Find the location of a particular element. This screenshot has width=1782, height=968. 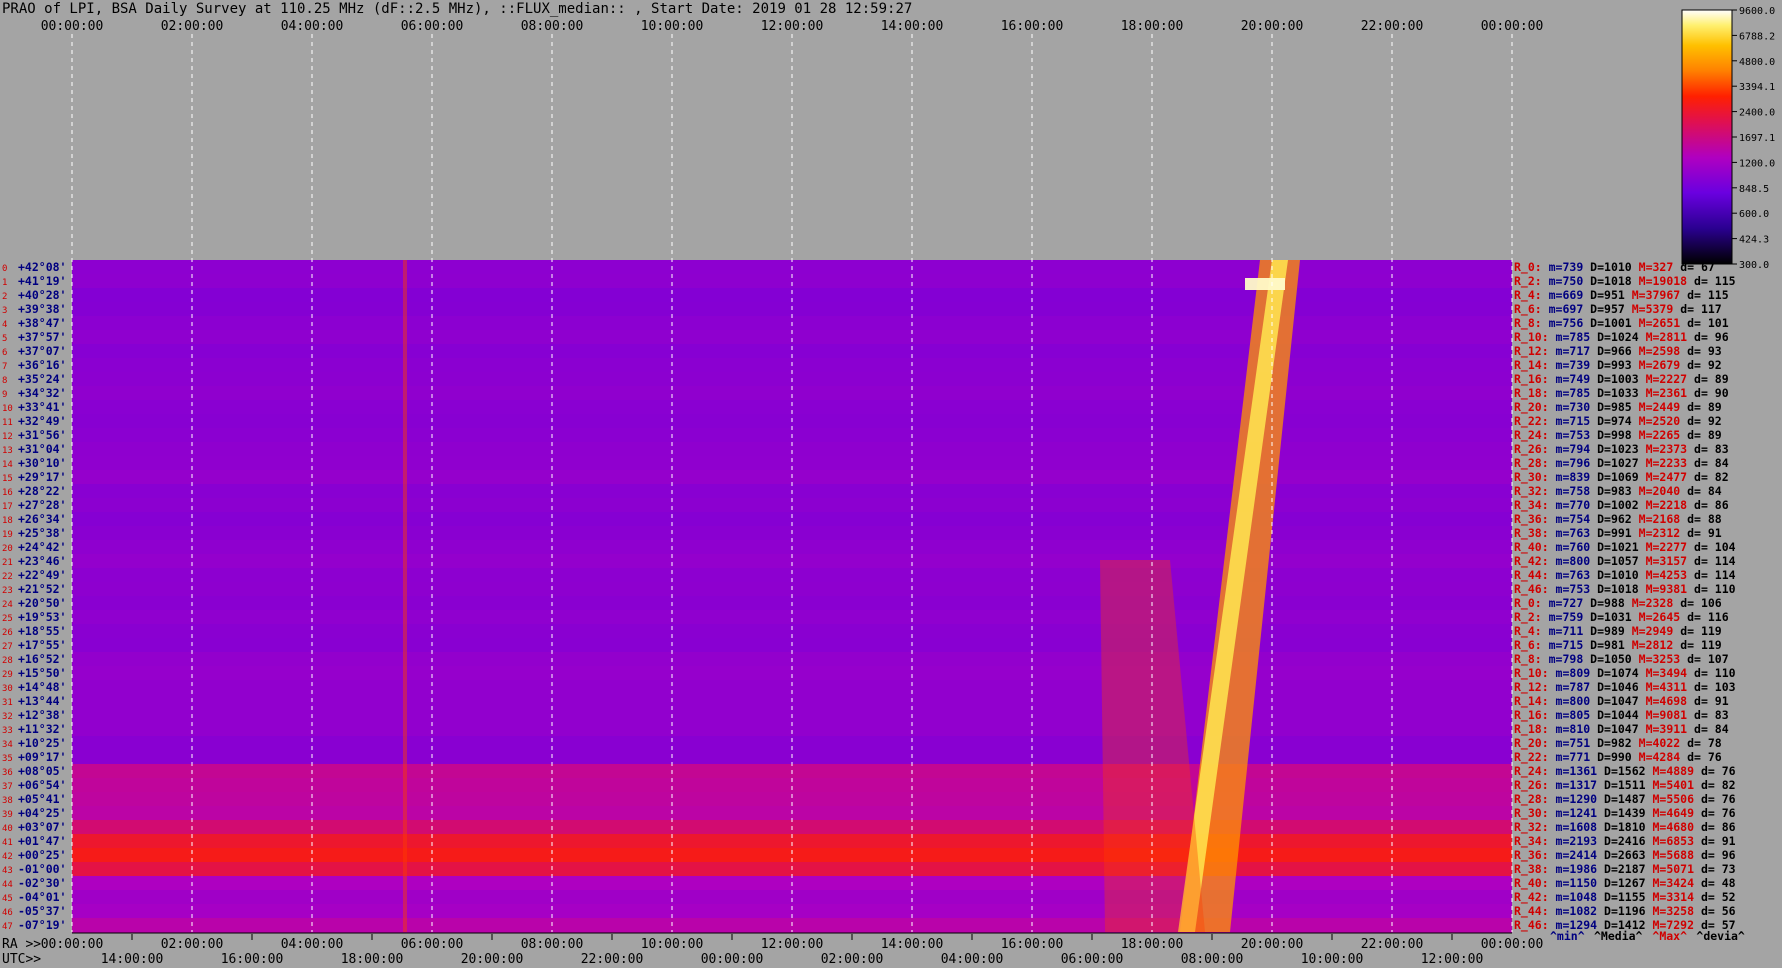

beam-stat-field: M=4311 is located at coordinates (1663, 687).